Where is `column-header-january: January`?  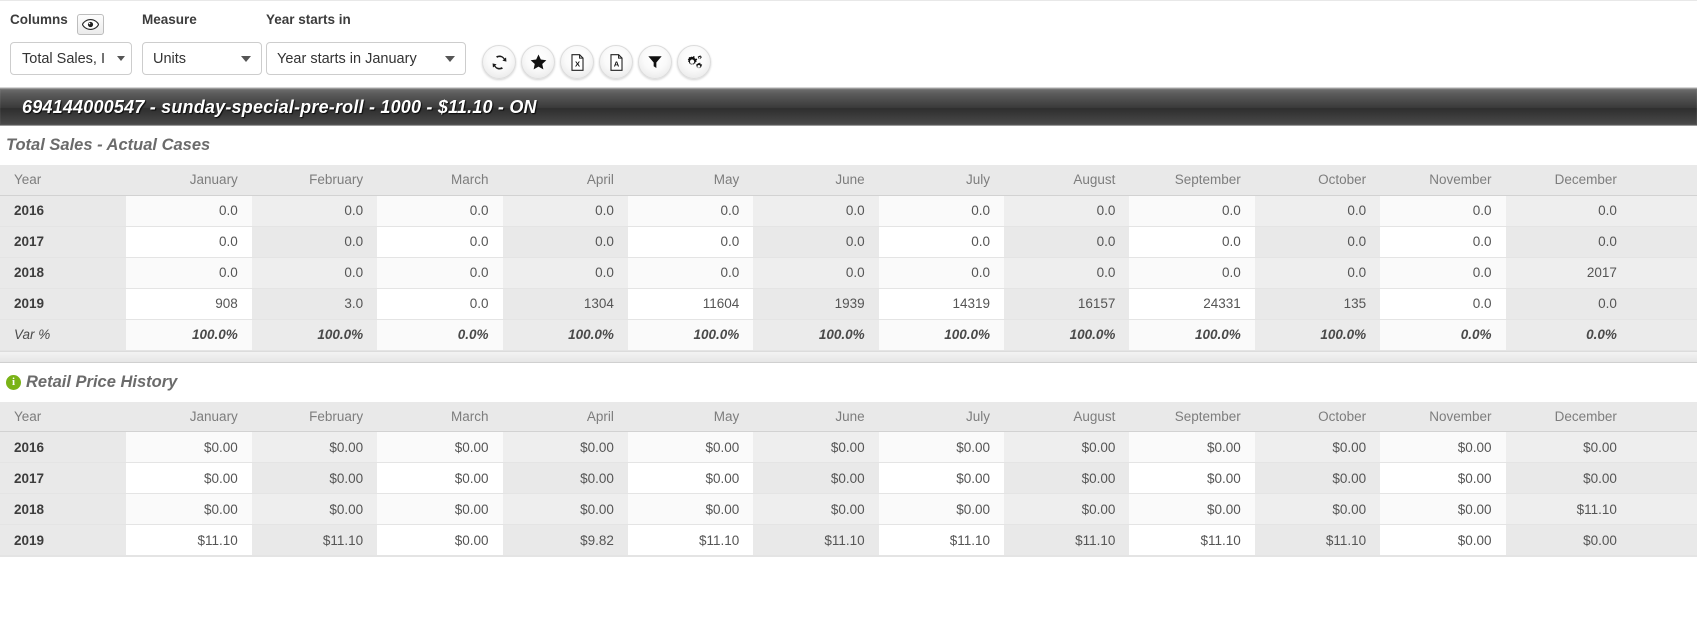 column-header-january: January is located at coordinates (189, 180).